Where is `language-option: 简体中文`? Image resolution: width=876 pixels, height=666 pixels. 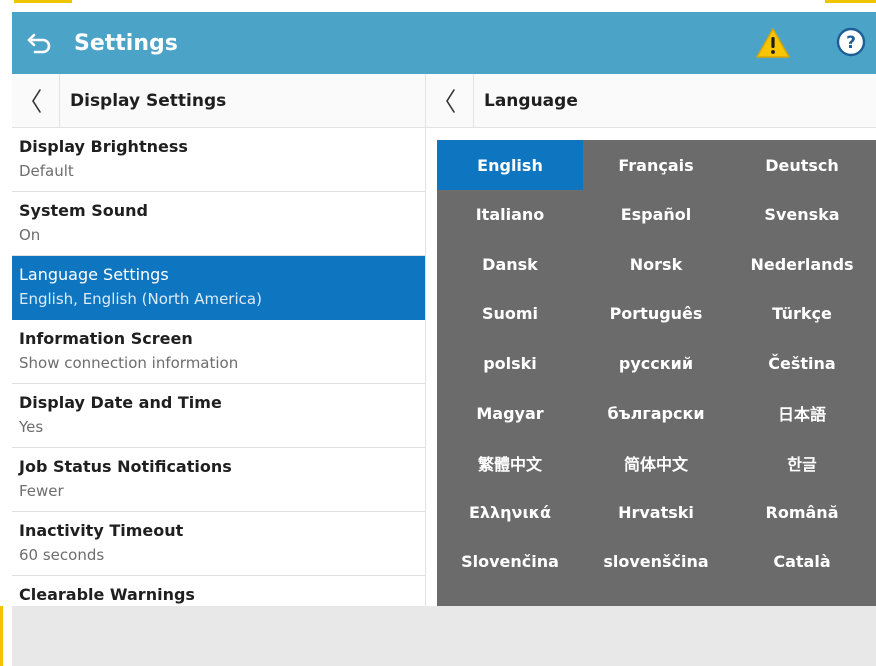 language-option: 简体中文 is located at coordinates (656, 463).